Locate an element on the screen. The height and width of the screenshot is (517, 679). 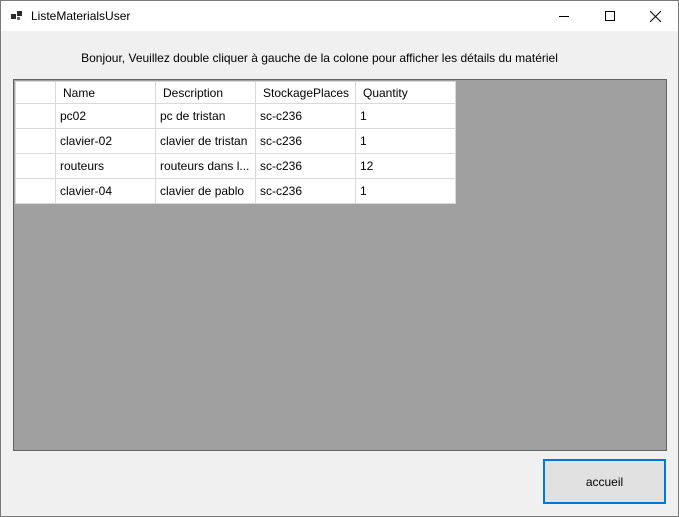
accueil-button-label: accueil is located at coordinates (604, 481).